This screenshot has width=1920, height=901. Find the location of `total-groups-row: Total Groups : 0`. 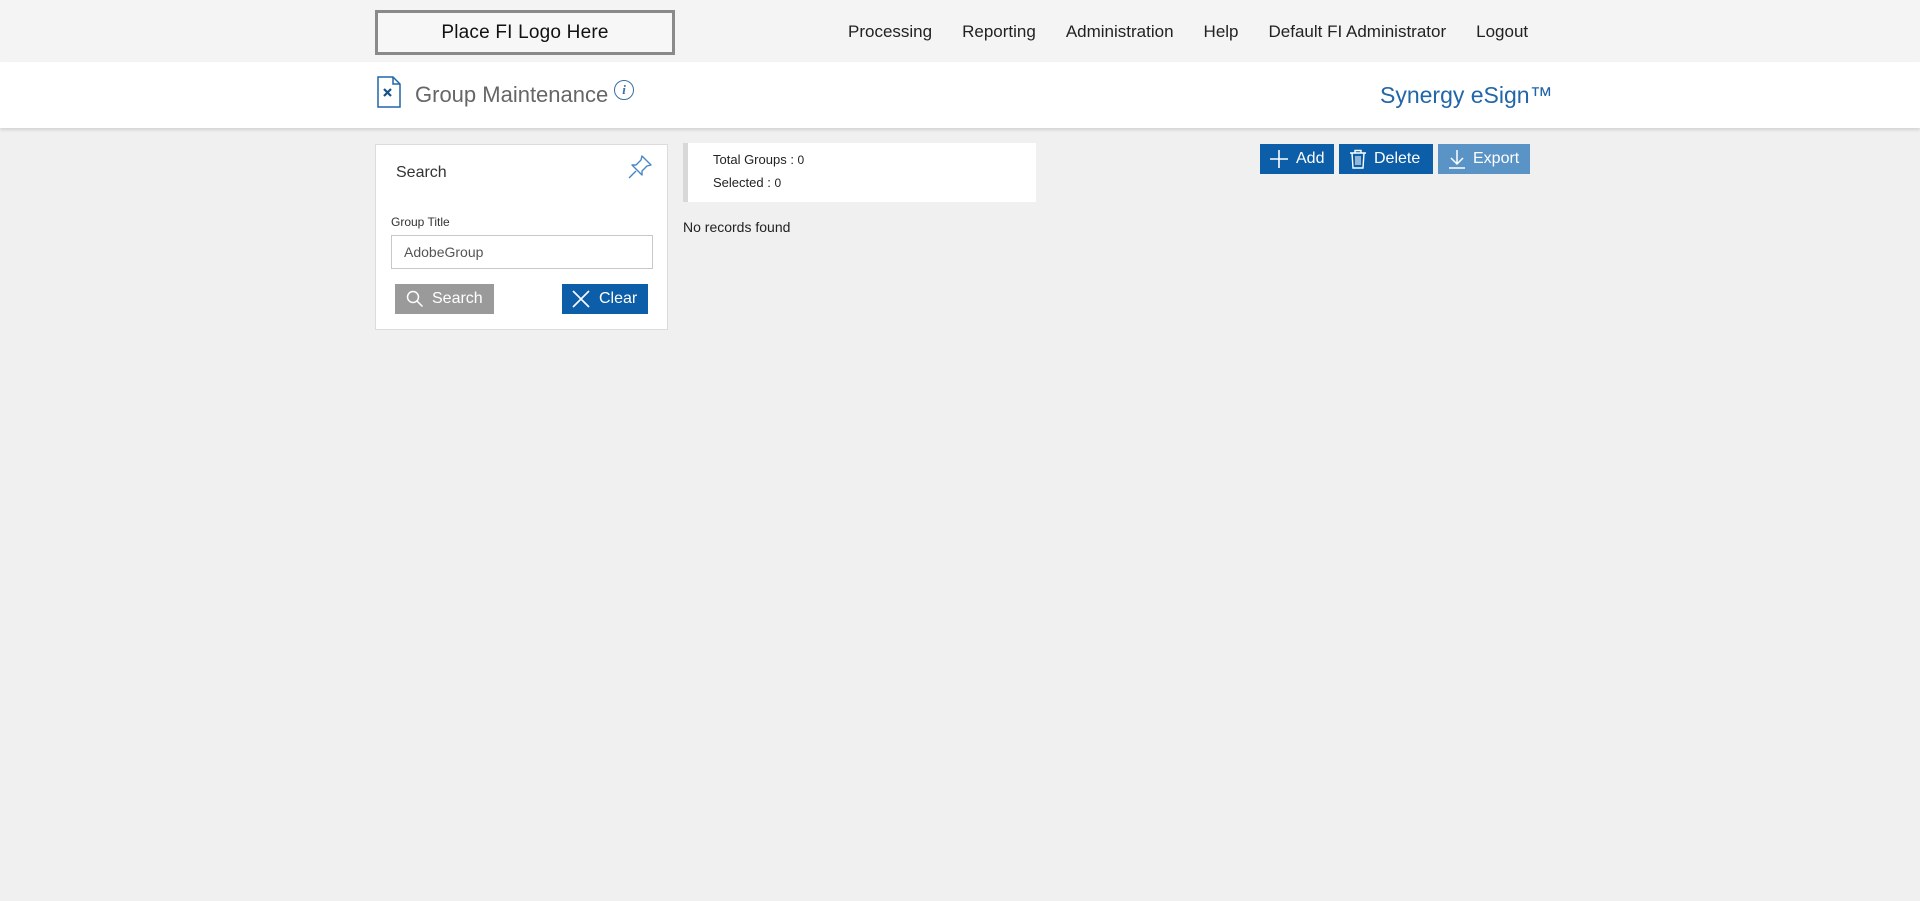

total-groups-row: Total Groups : 0 is located at coordinates (758, 159).